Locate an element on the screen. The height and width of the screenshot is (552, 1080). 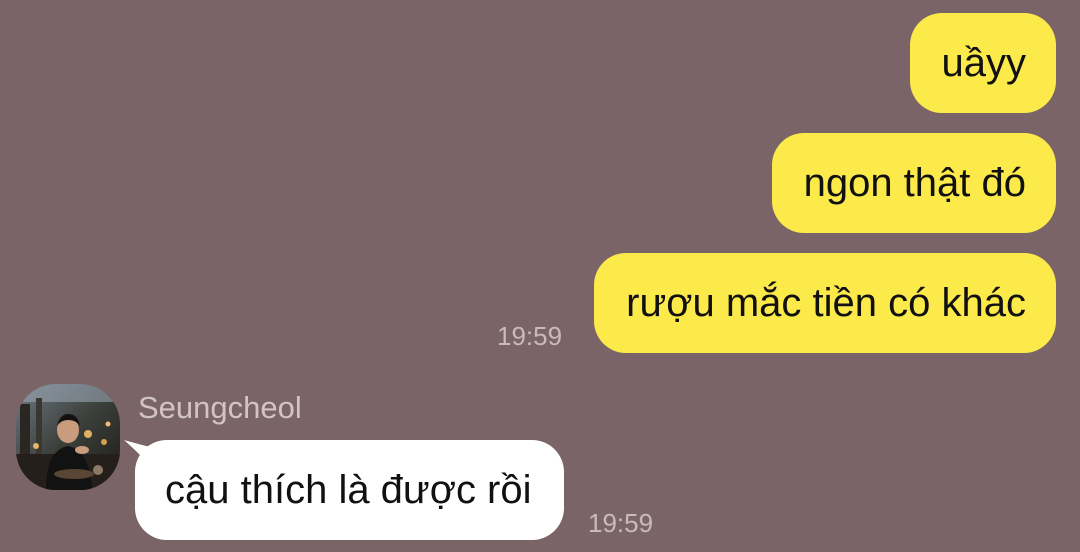
sender-avatar is located at coordinates (68, 437).